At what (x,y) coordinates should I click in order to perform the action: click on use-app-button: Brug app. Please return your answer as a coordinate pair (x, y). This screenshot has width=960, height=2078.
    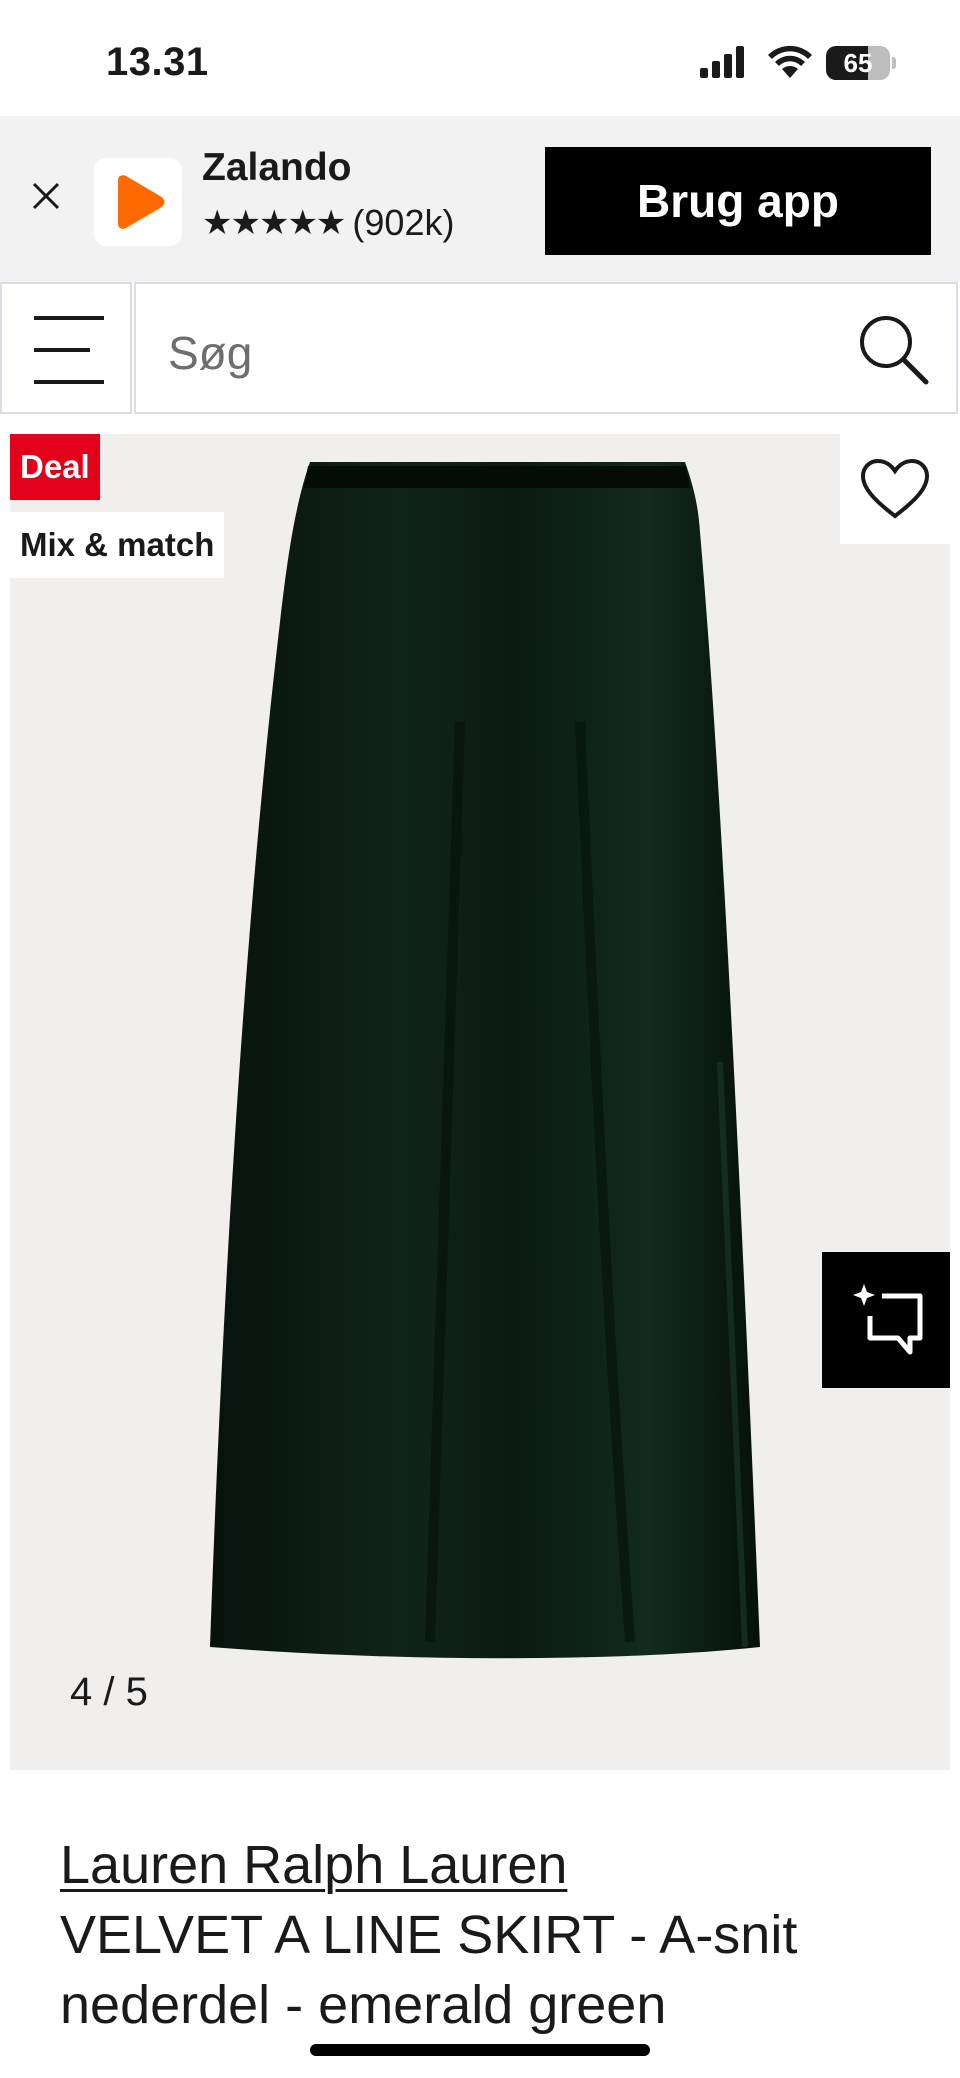
    Looking at the image, I should click on (738, 201).